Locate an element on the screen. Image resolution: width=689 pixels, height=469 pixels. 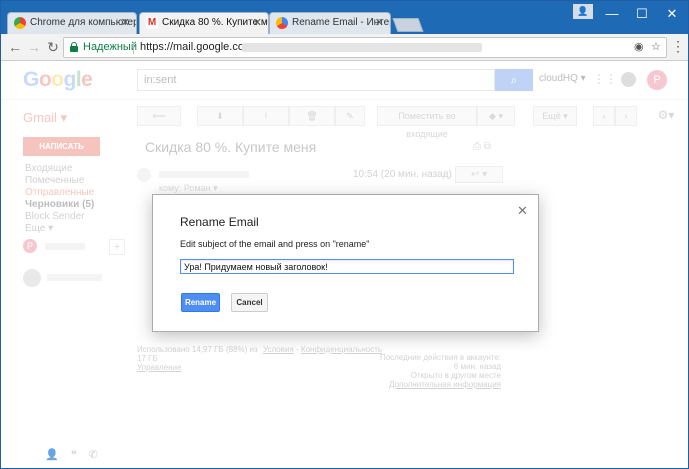
reload-icon: ↻ is located at coordinates (53, 47).